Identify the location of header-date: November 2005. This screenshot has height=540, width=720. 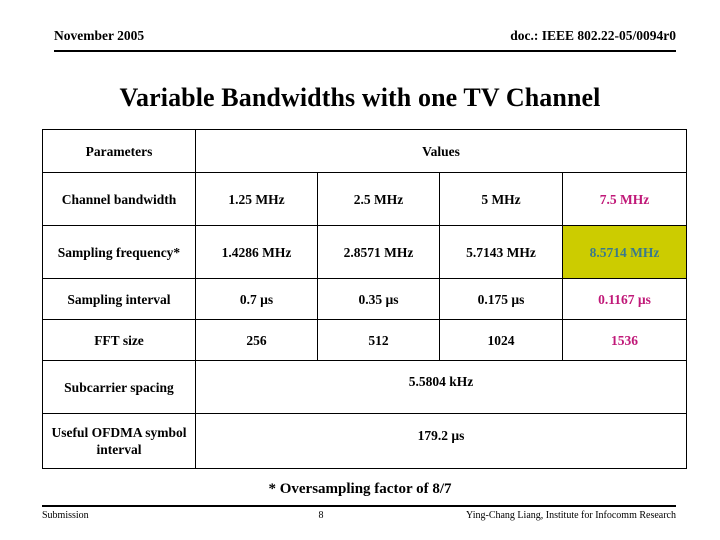
(99, 35).